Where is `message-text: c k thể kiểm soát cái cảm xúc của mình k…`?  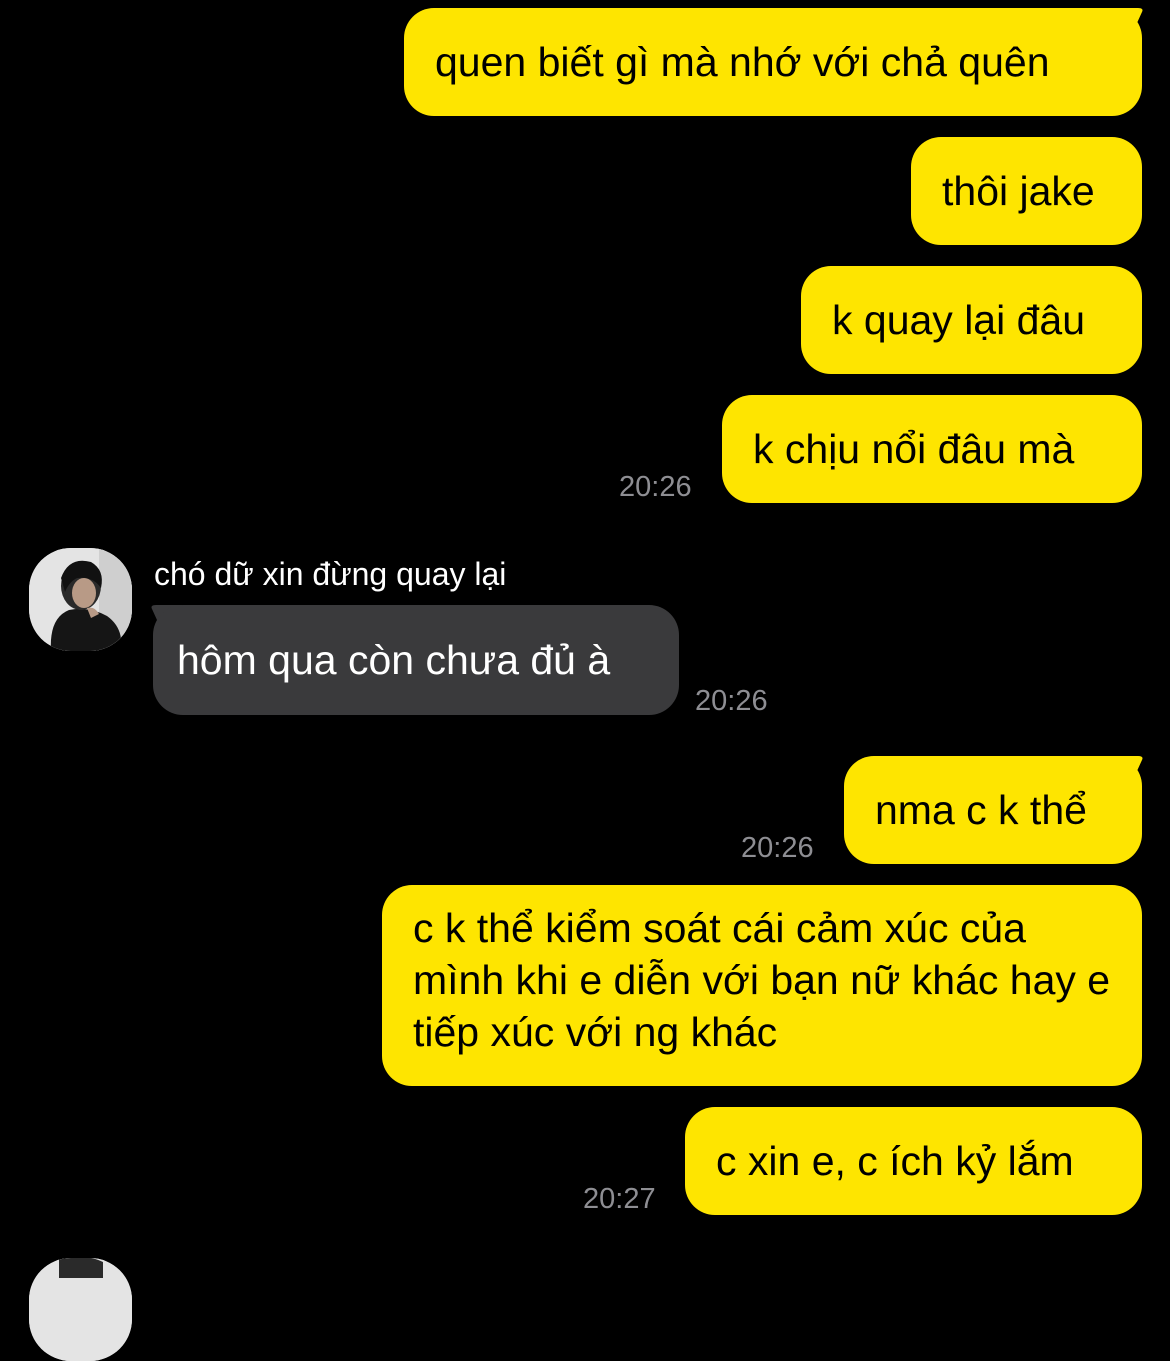 message-text: c k thể kiểm soát cái cảm xúc của mình k… is located at coordinates (762, 980).